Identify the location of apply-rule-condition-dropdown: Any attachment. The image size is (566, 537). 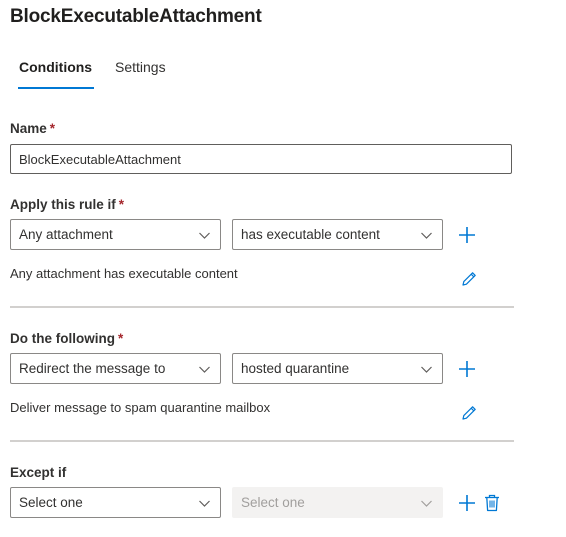
(115, 234).